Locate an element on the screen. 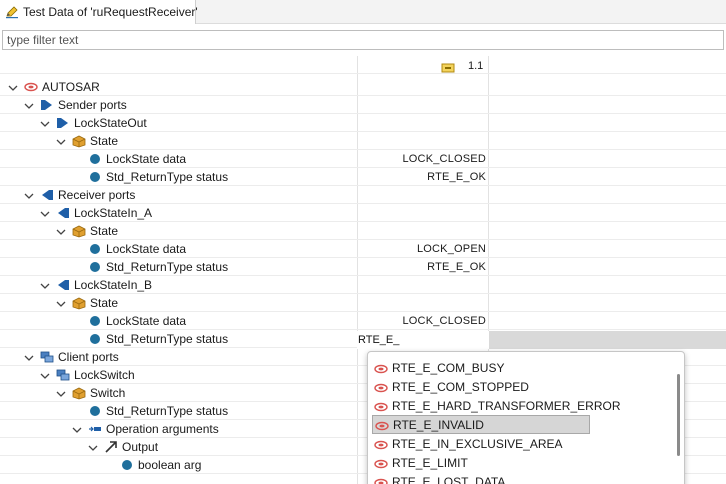  tree-label: Receiver ports is located at coordinates (97, 195).